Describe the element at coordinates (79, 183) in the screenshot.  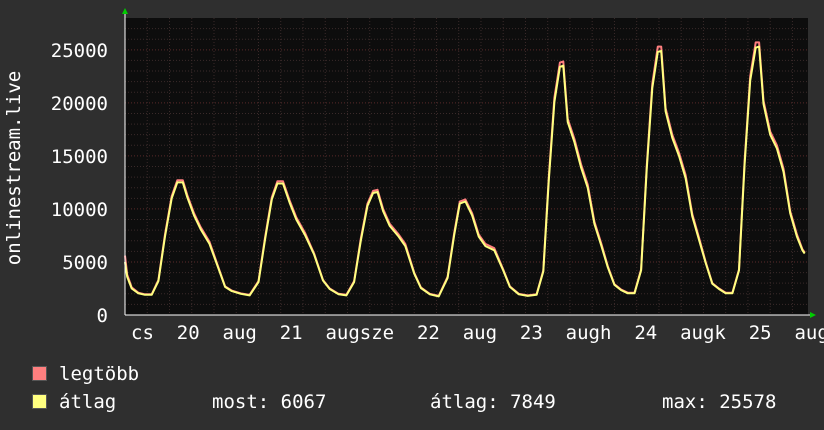
I see `y-tick-labels: 0 5000 10000 15000 20000 25000` at that location.